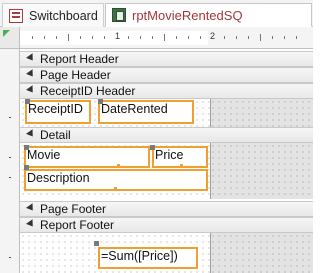 The image size is (320, 273). What do you see at coordinates (118, 36) in the screenshot?
I see `ruler-number: 1` at bounding box center [118, 36].